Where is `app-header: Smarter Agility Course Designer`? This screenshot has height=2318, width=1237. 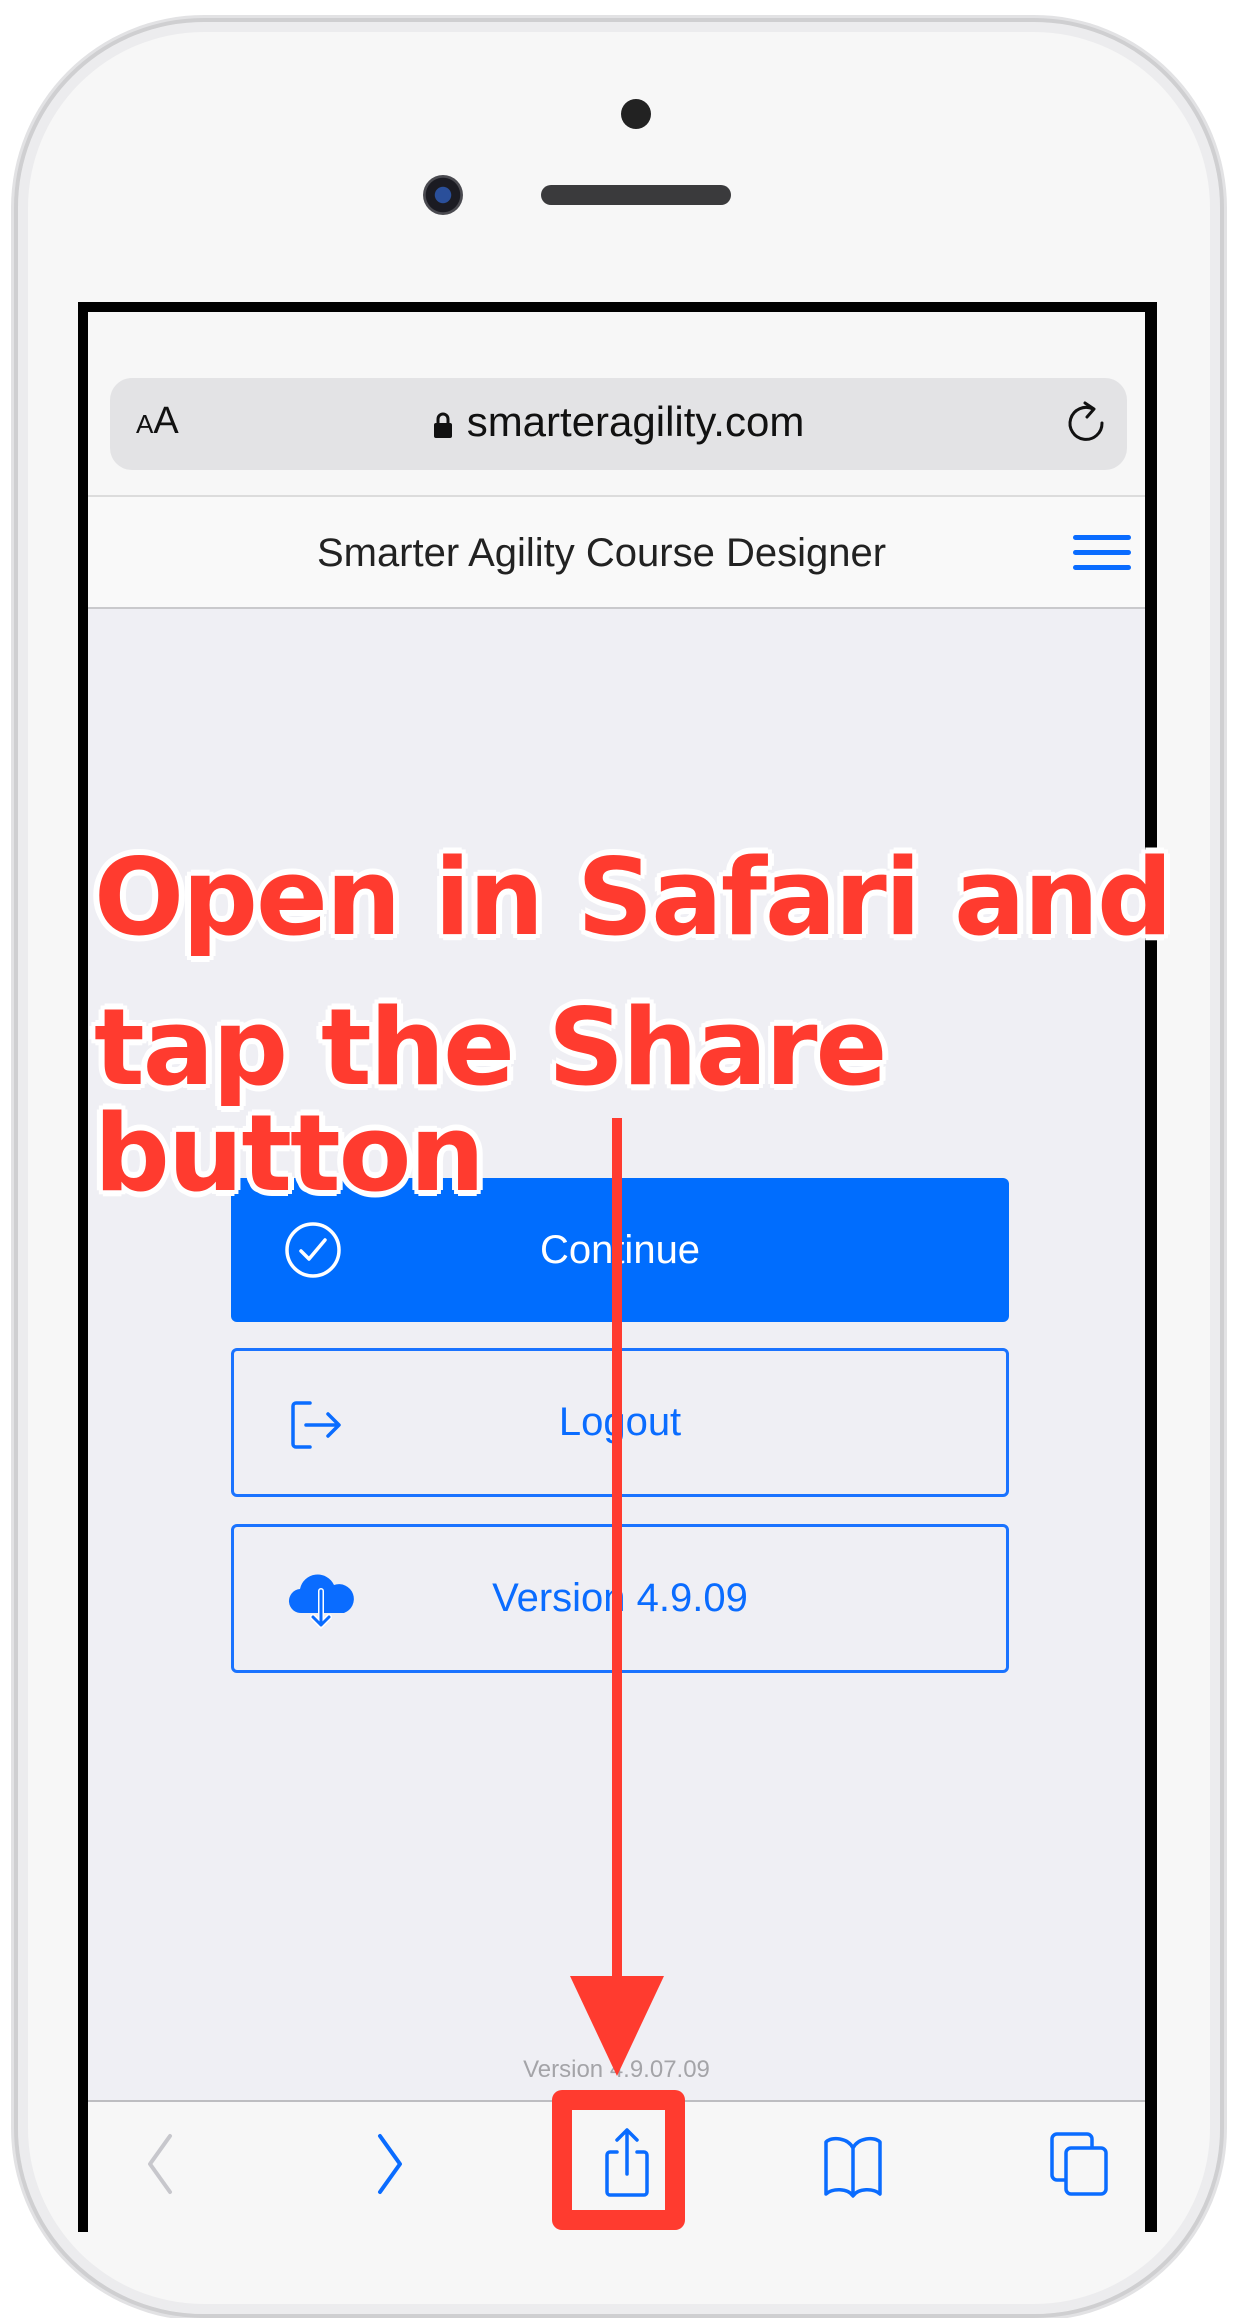 app-header: Smarter Agility Course Designer is located at coordinates (616, 553).